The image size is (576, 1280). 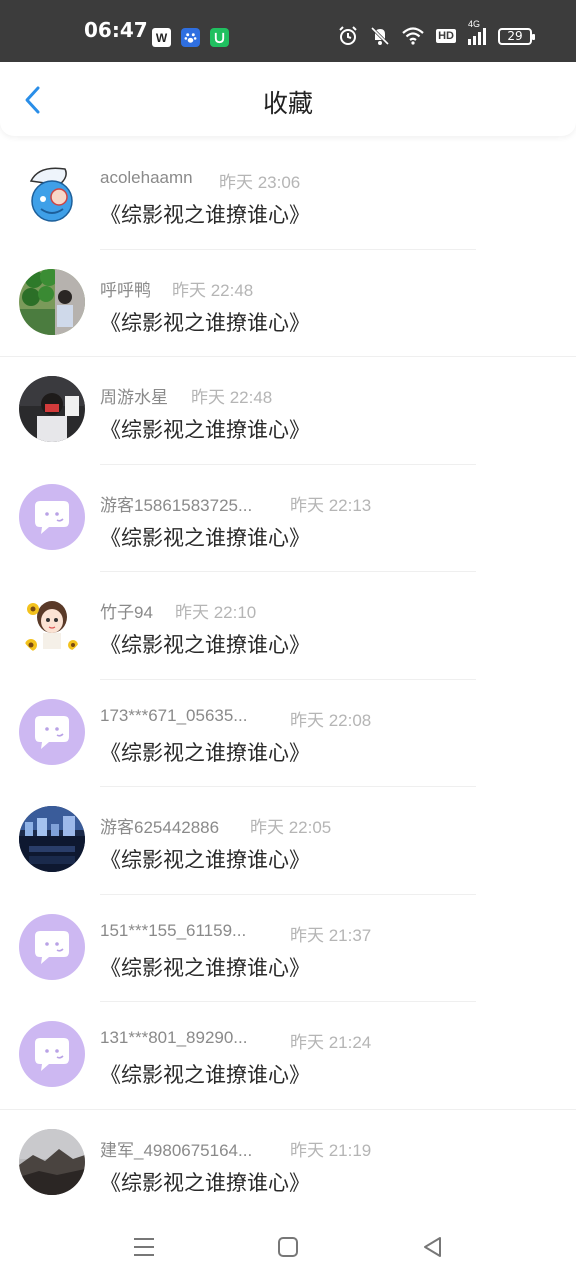 I want to click on list-item: 竹子94 昨天 22:10 《综影视之谁撩谁心》, so click(x=288, y=626).